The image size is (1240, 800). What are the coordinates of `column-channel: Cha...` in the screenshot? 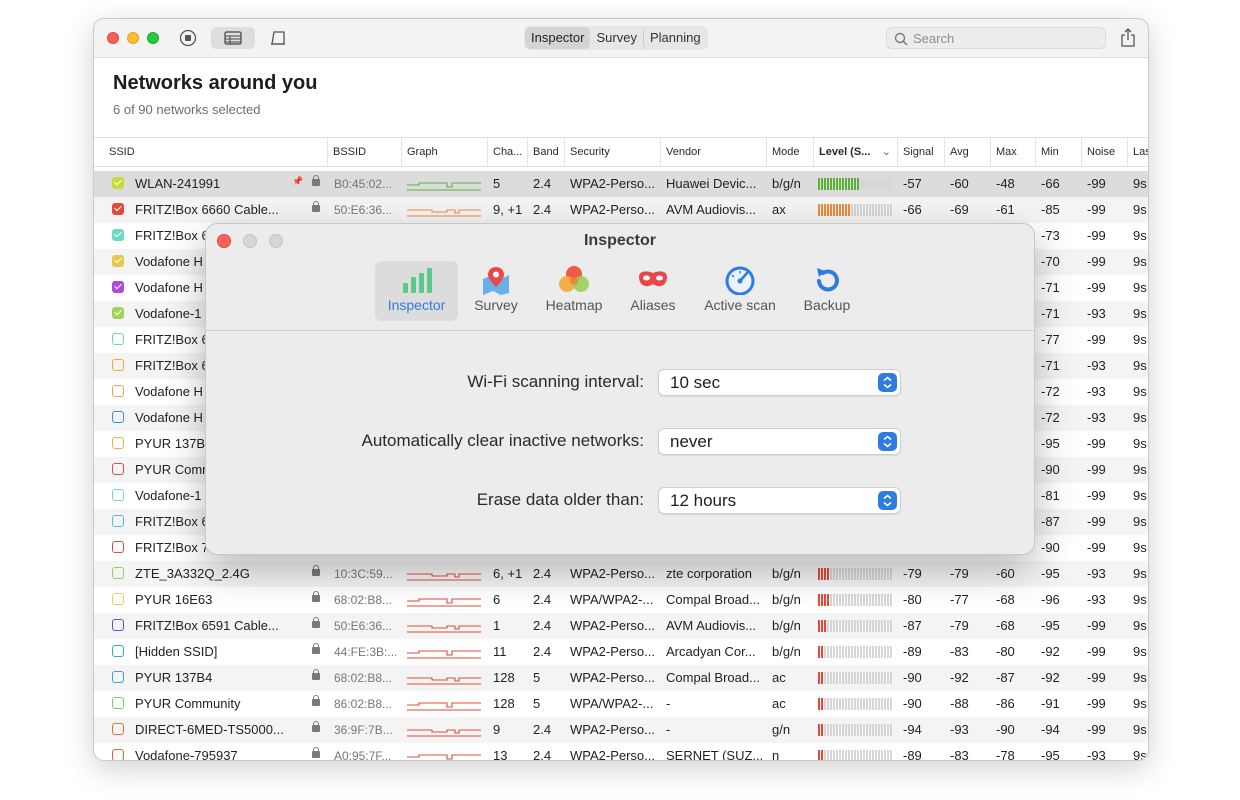 It's located at (507, 152).